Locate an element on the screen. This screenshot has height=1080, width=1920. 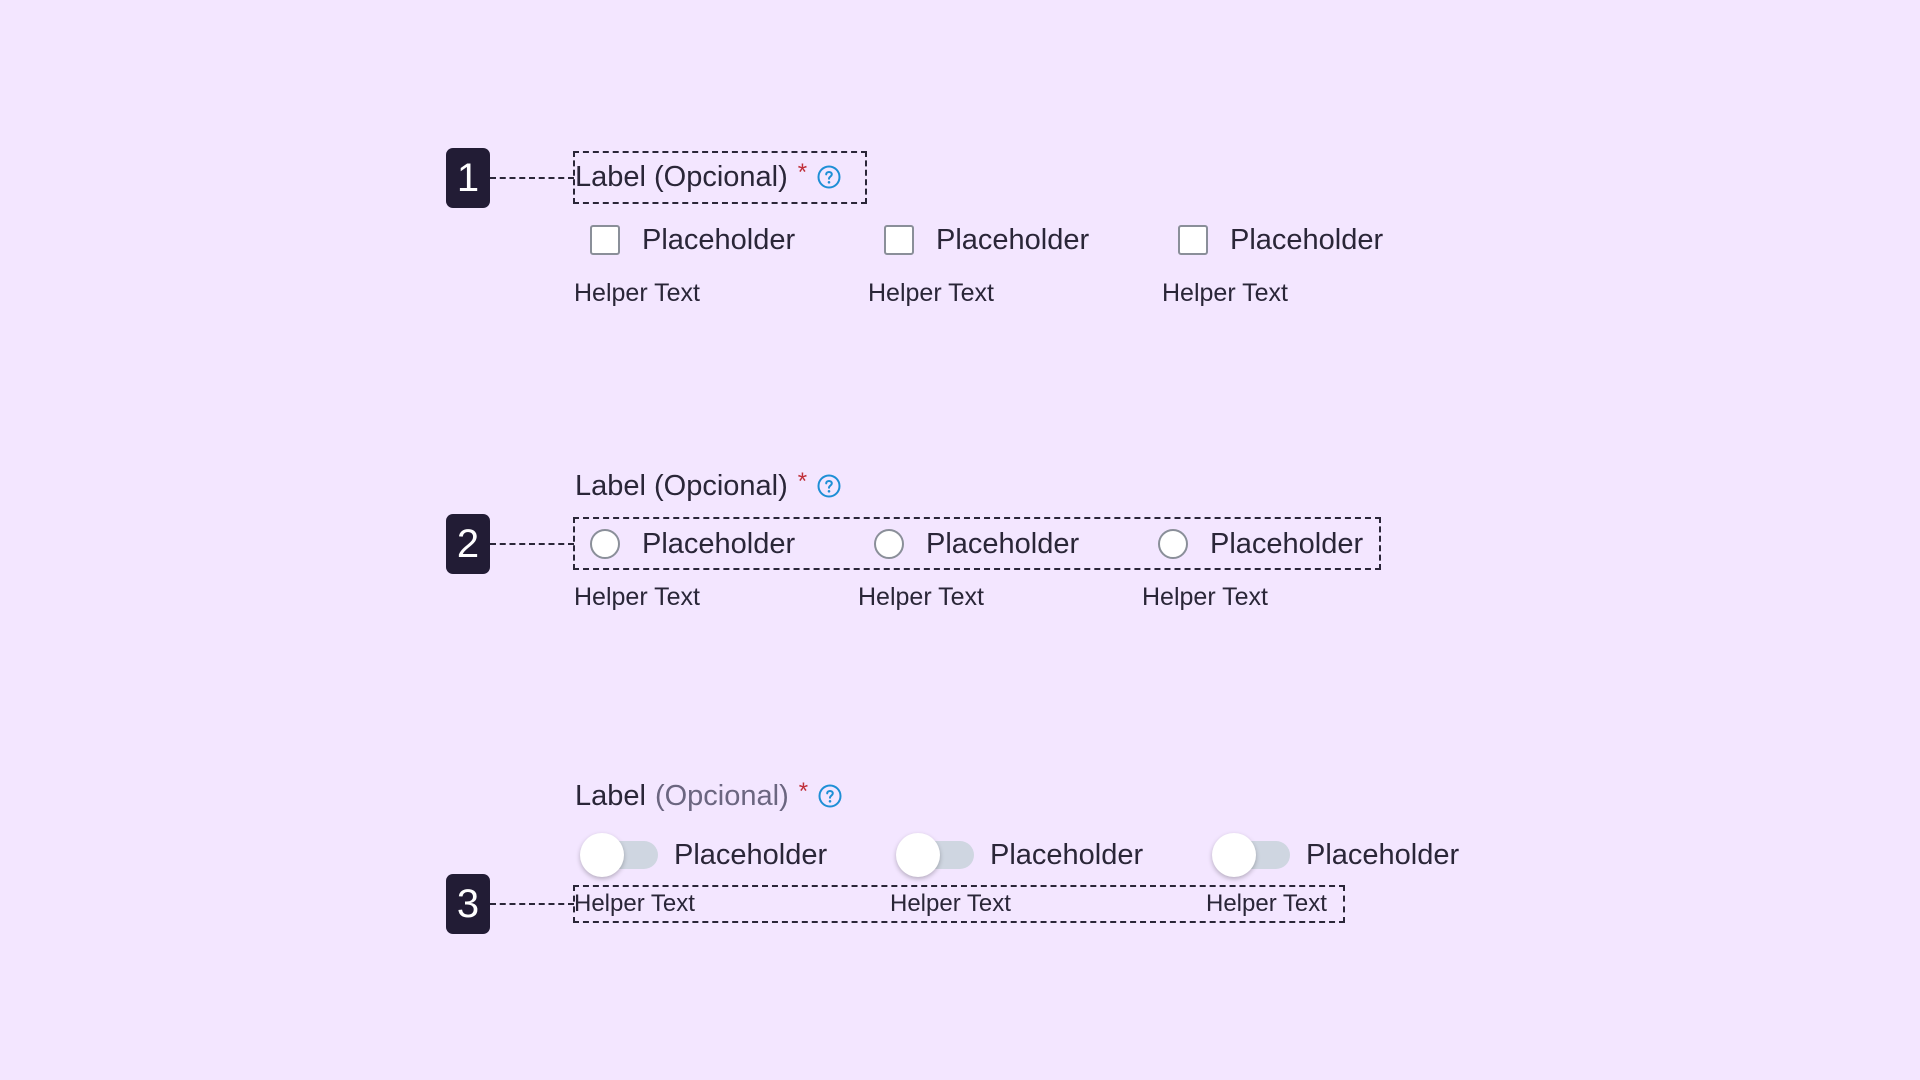
checkbox-helper-text-3: Helper Text is located at coordinates (1225, 293).